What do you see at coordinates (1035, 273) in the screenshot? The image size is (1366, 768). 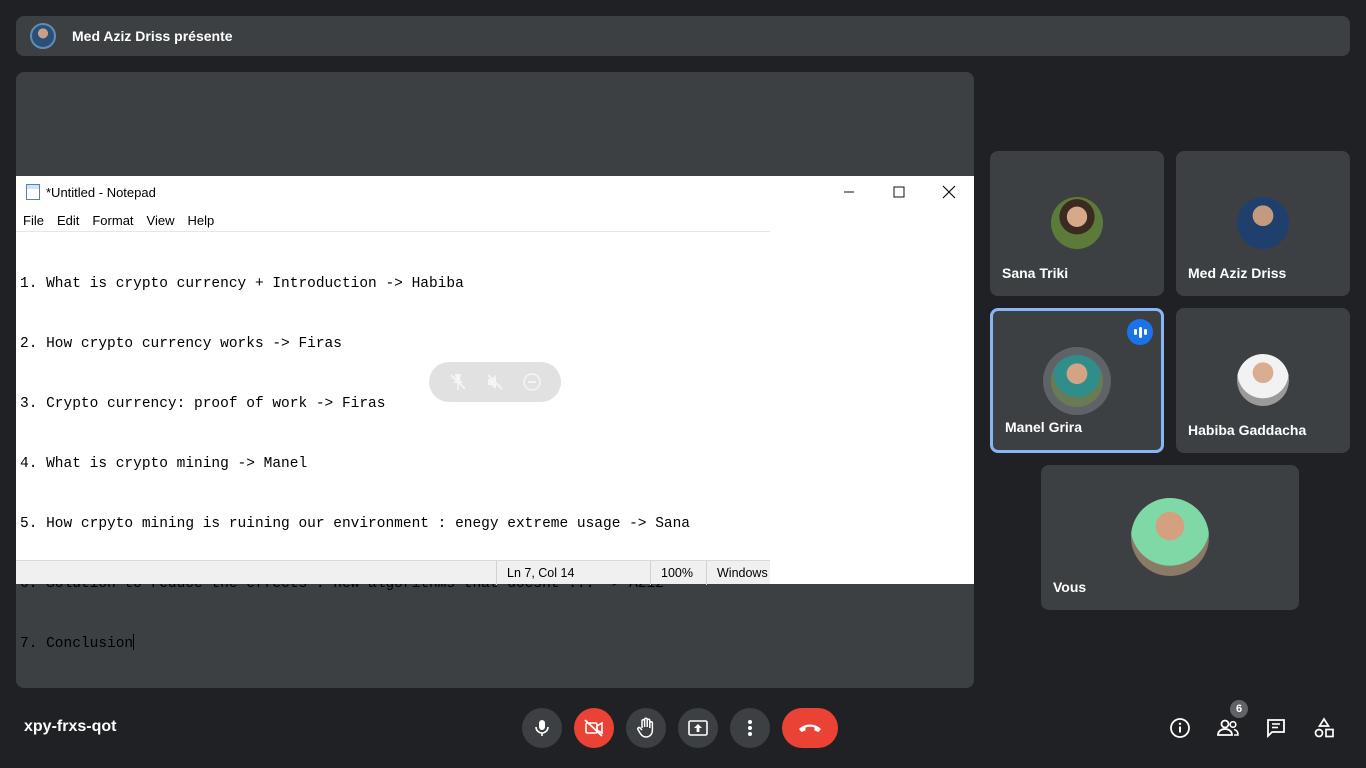 I see `participant-name: Sana Triki` at bounding box center [1035, 273].